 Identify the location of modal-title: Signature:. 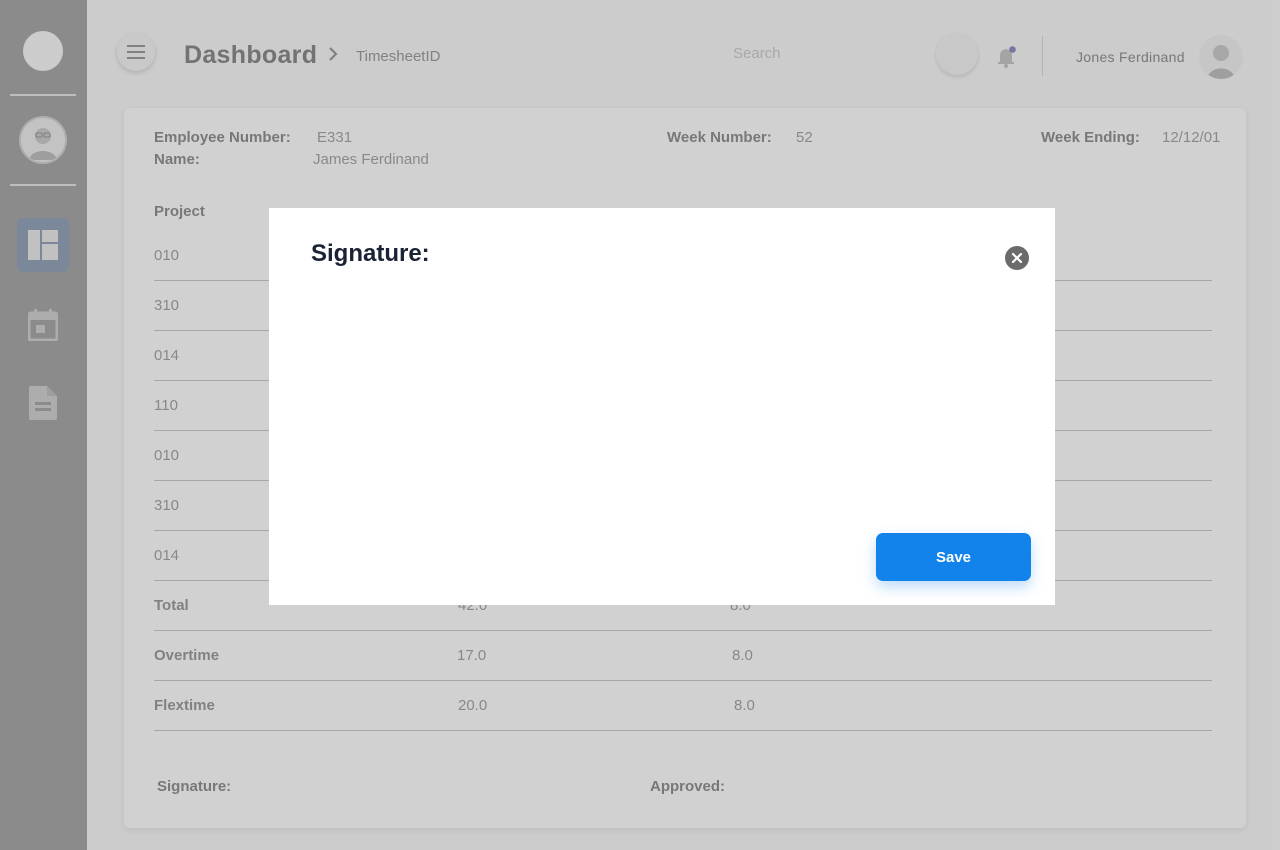
(370, 253).